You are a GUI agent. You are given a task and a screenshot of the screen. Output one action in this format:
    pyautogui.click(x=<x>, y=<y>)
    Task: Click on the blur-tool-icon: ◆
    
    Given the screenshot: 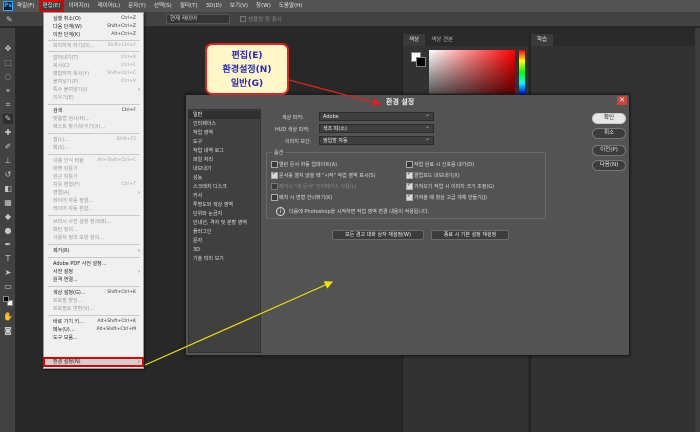 What is the action you would take?
    pyautogui.click(x=8, y=217)
    